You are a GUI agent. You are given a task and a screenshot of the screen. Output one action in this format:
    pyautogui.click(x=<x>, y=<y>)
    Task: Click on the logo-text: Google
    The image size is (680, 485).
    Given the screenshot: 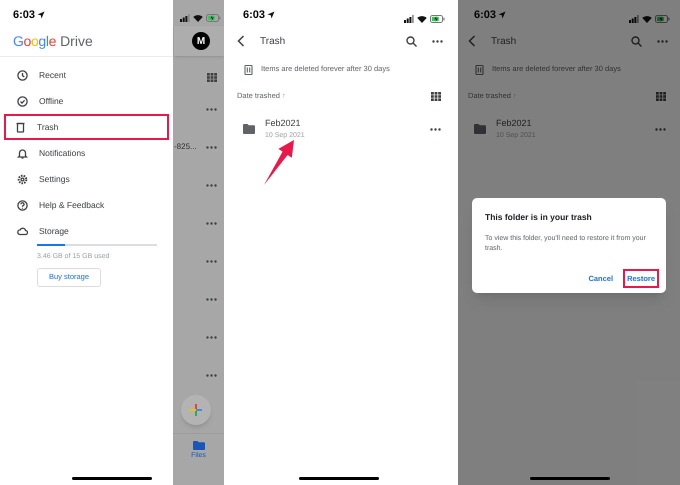 What is the action you would take?
    pyautogui.click(x=34, y=41)
    